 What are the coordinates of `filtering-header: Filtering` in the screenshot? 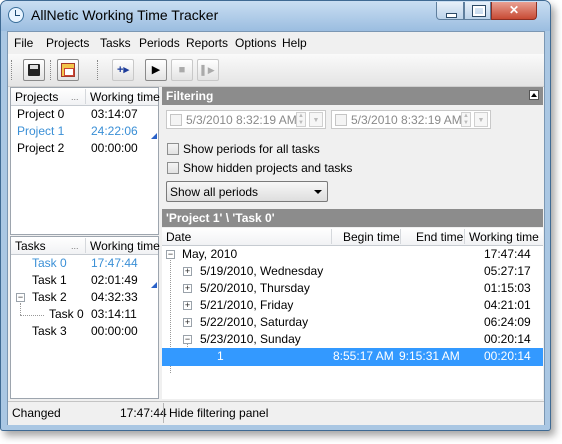 It's located at (352, 96).